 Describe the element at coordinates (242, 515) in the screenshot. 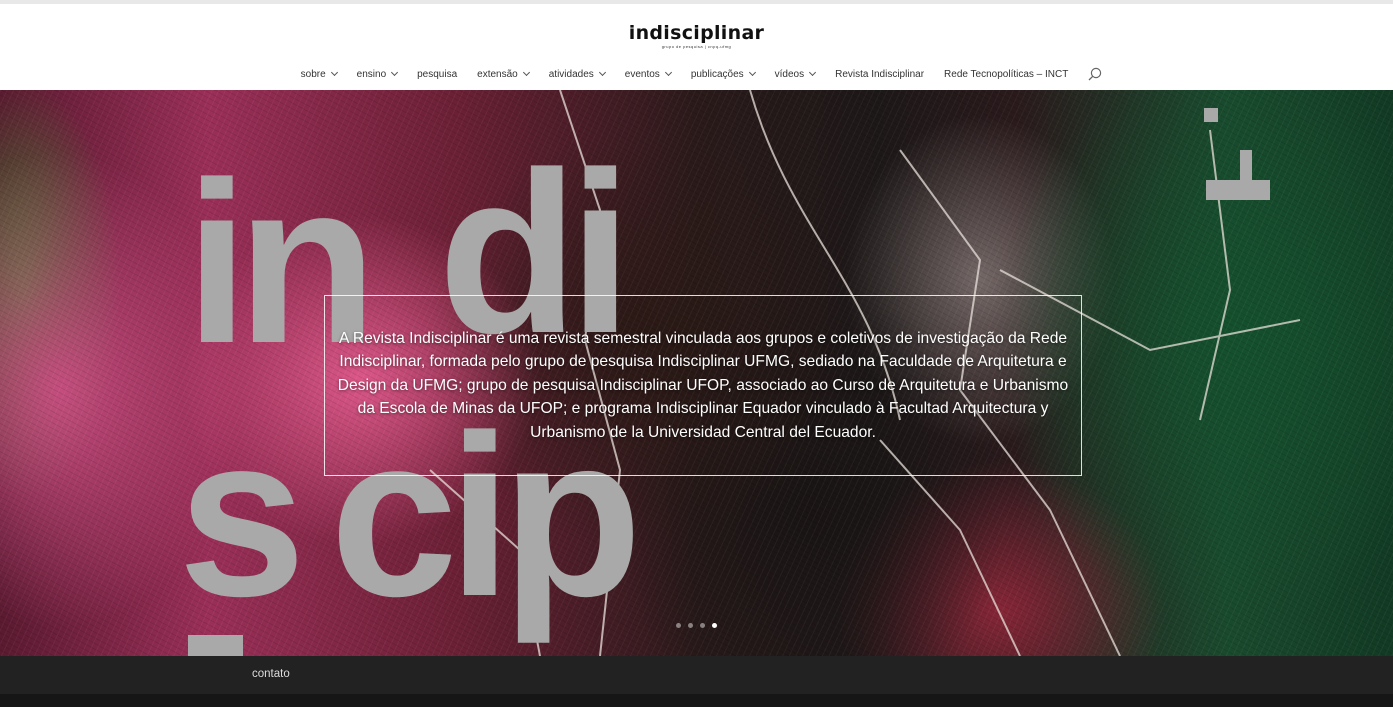

I see `hero-letters-s: s` at that location.